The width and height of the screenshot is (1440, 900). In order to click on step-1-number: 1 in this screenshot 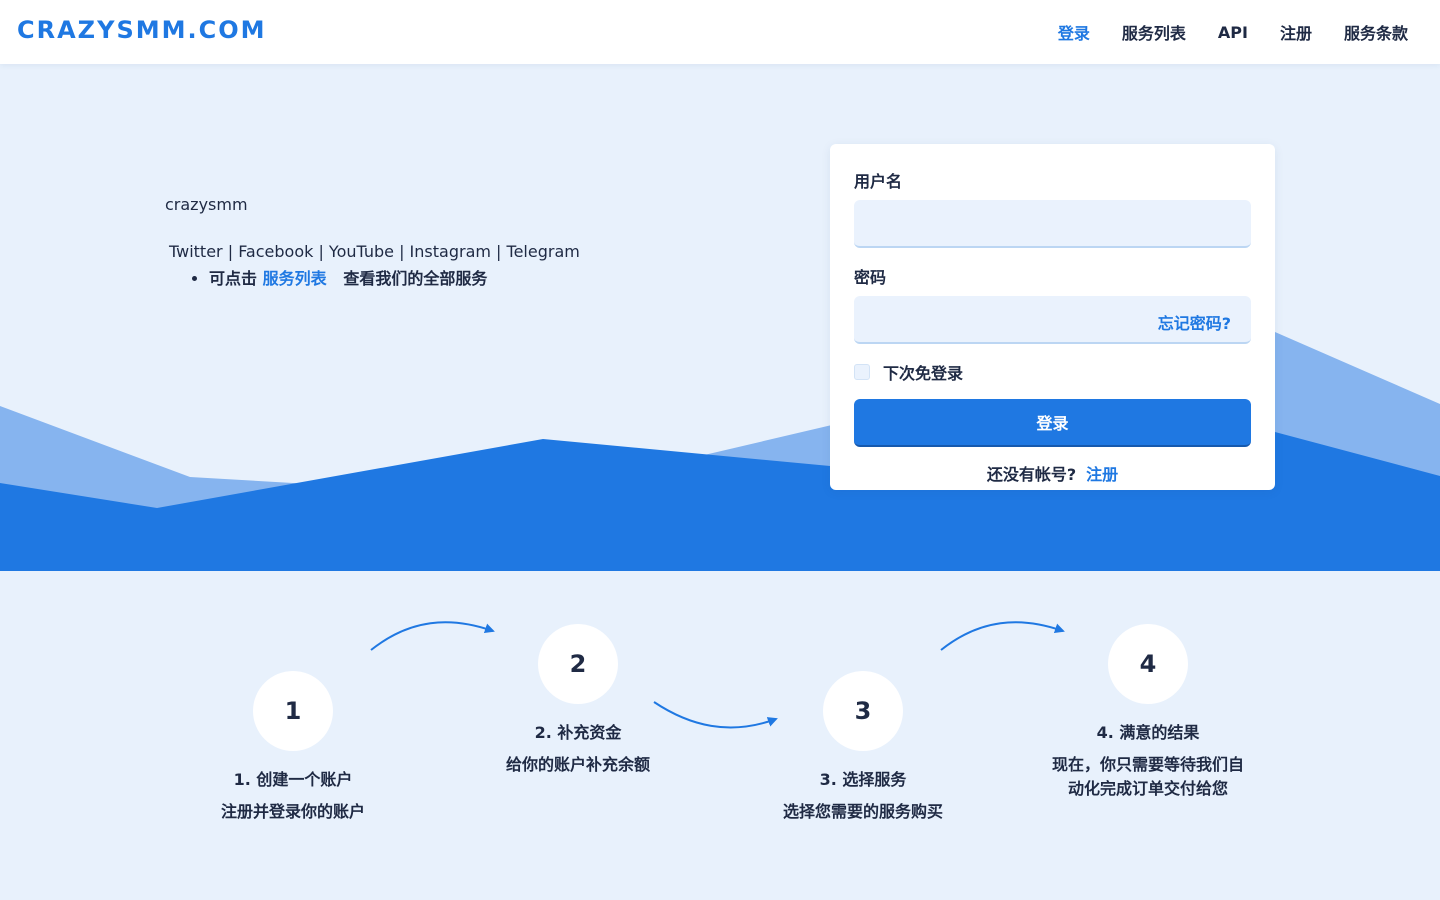, I will do `click(293, 711)`.